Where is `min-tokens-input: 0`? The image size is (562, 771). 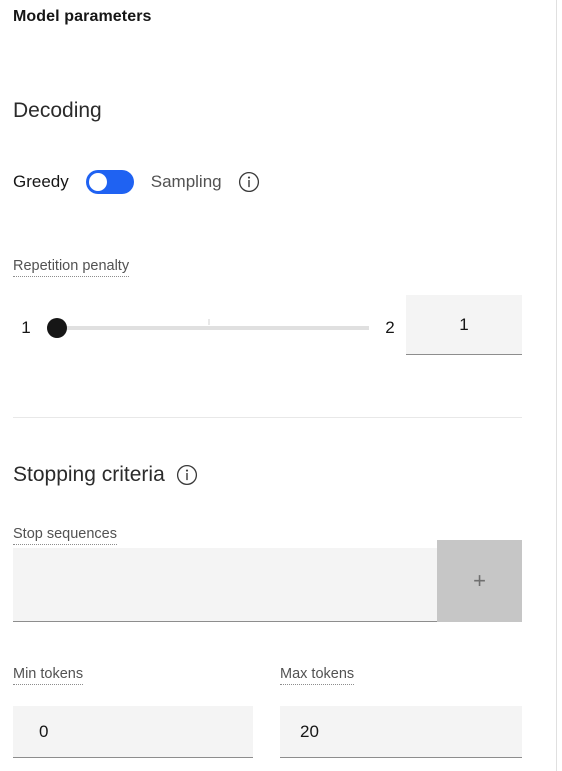 min-tokens-input: 0 is located at coordinates (133, 732).